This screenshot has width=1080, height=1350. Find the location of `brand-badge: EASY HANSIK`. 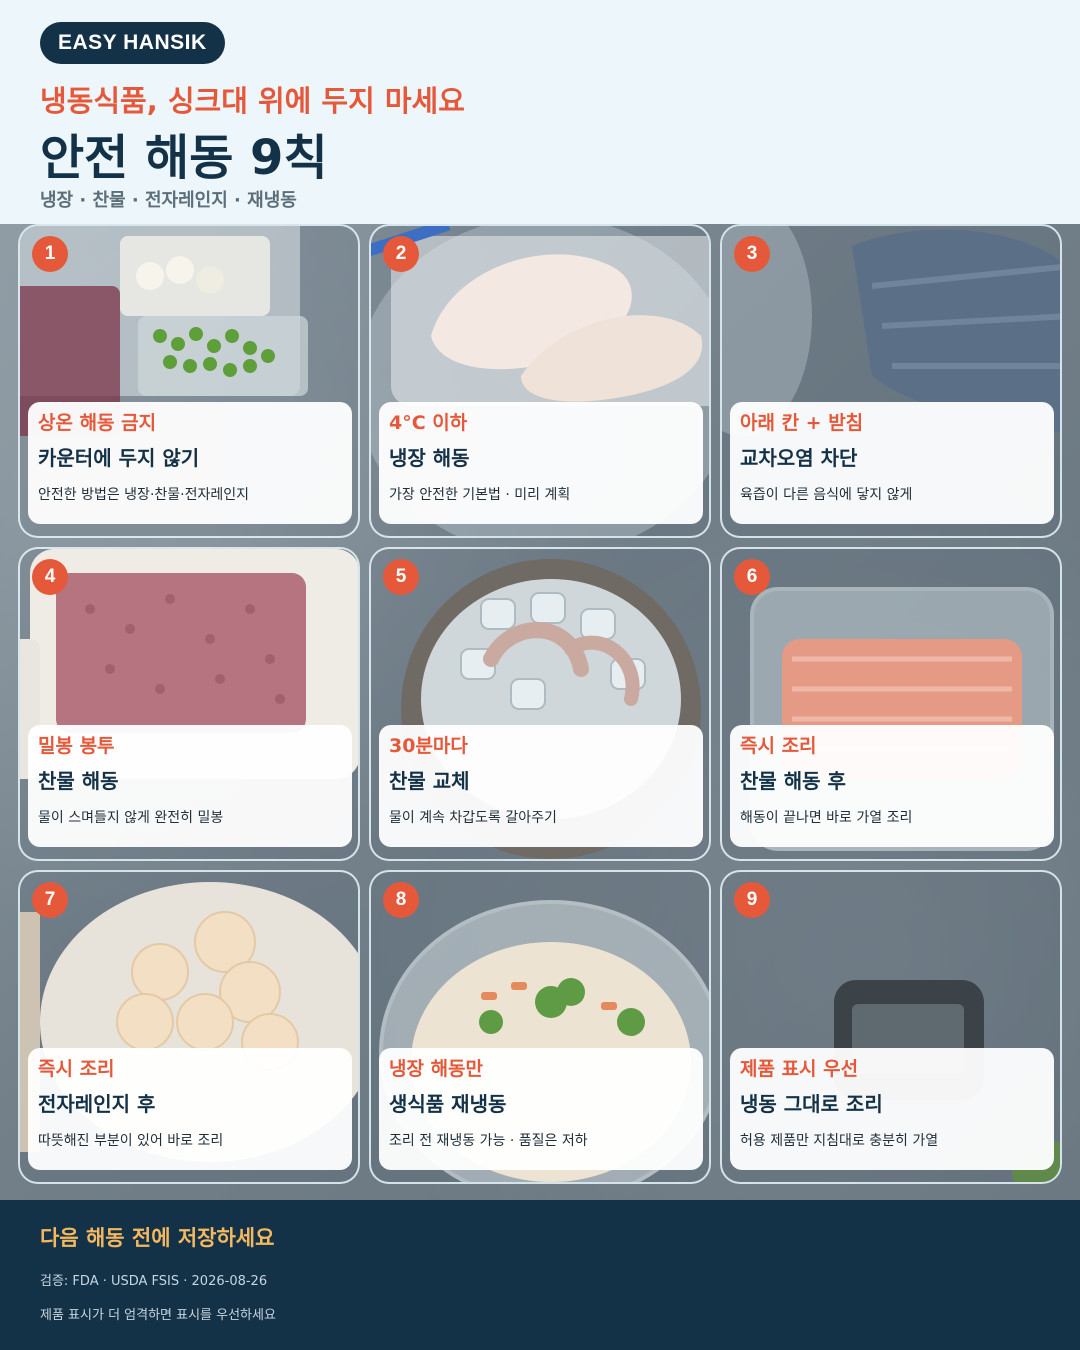

brand-badge: EASY HANSIK is located at coordinates (132, 43).